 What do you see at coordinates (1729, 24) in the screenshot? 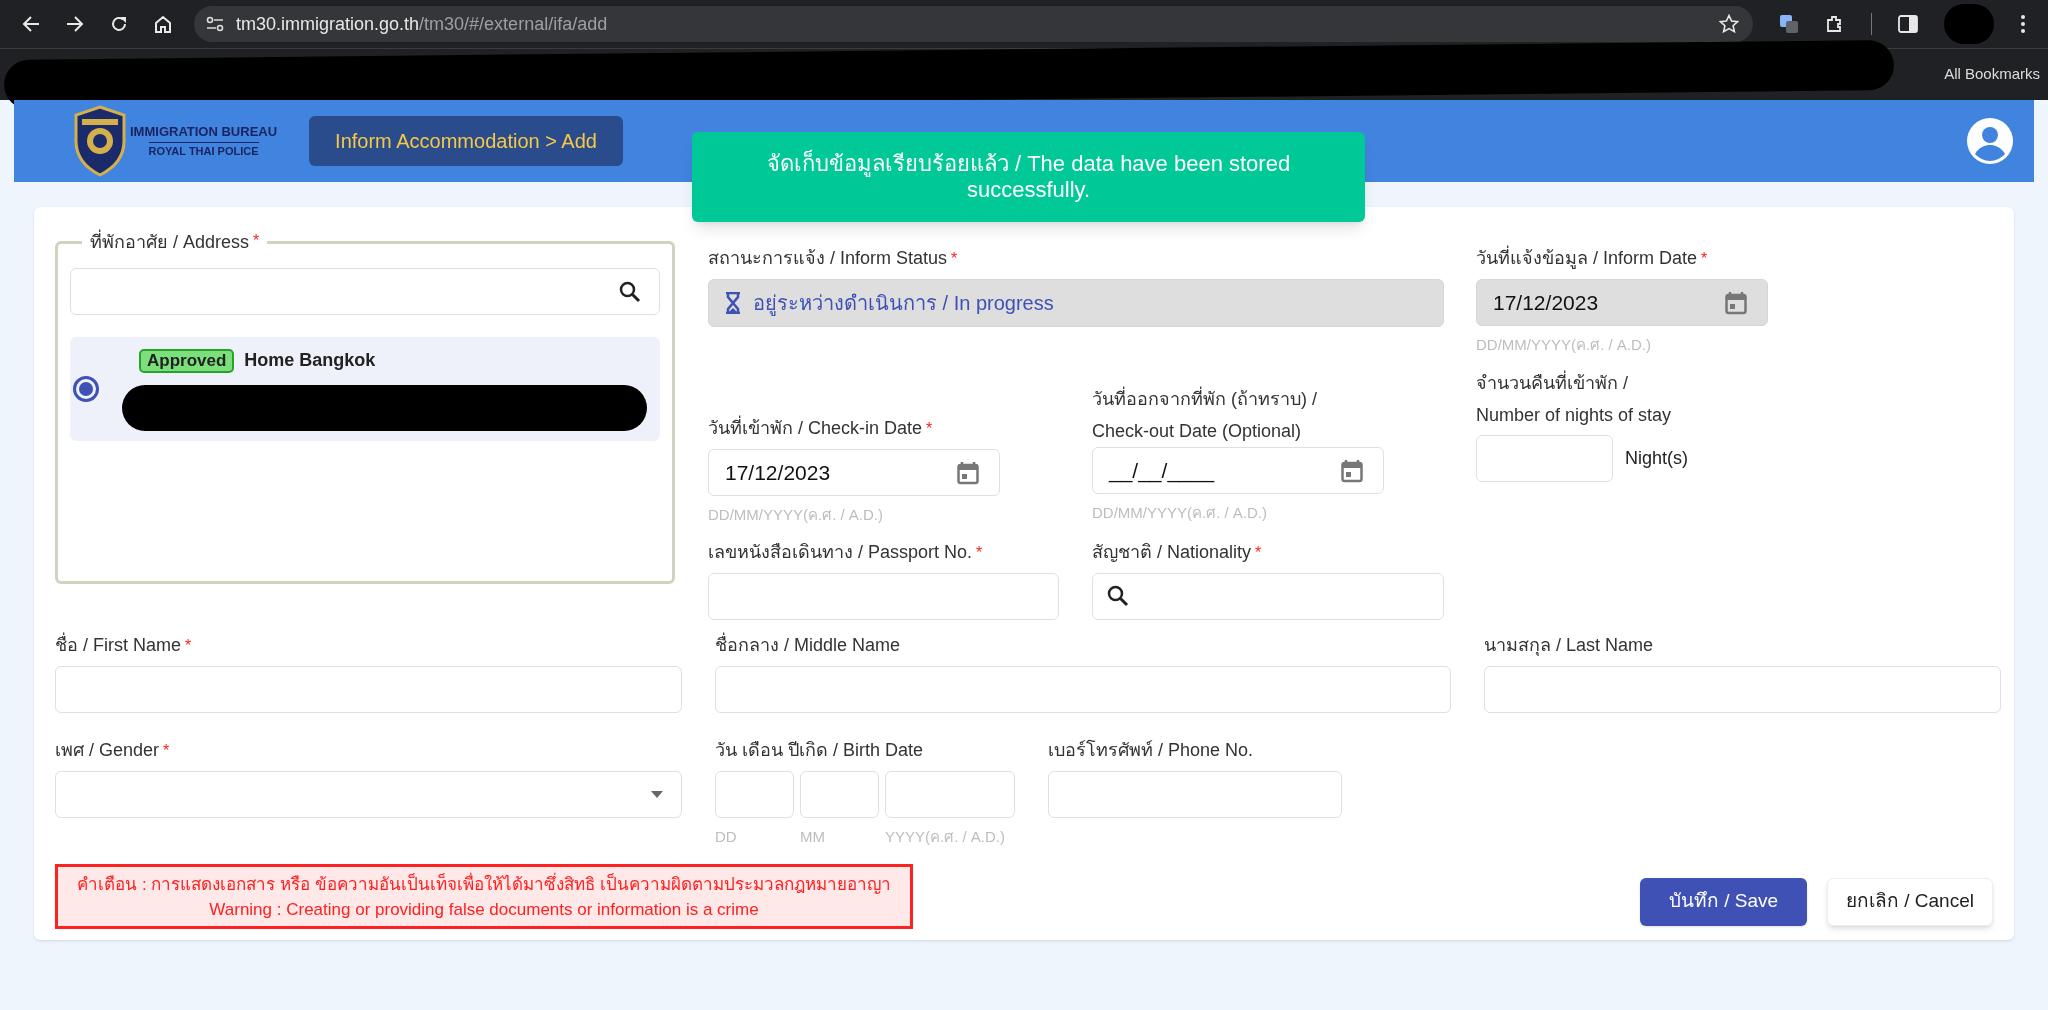
I see `bookmark-star-icon` at bounding box center [1729, 24].